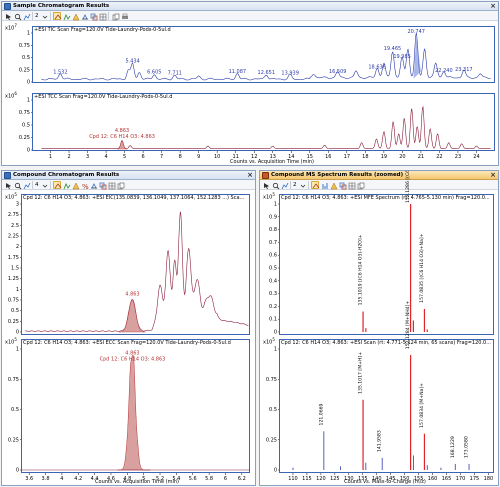  What do you see at coordinates (408, 325) in the screenshot?
I see `scan-bar-label: 152.1284 [M+NH4]+` at bounding box center [408, 325].